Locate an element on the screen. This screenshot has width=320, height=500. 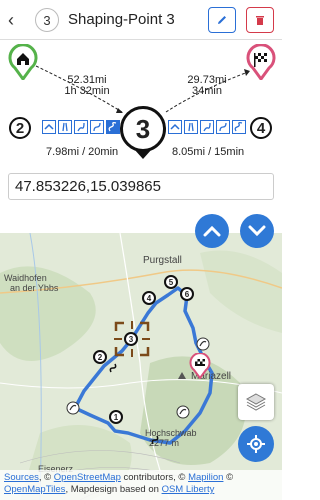
layers-button is located at coordinates (256, 402).